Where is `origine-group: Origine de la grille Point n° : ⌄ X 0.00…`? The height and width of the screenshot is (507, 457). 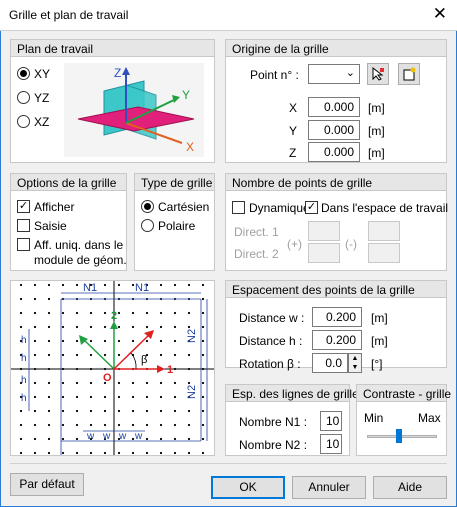 origine-group: Origine de la grille Point n° : ⌄ X 0.00… is located at coordinates (336, 101).